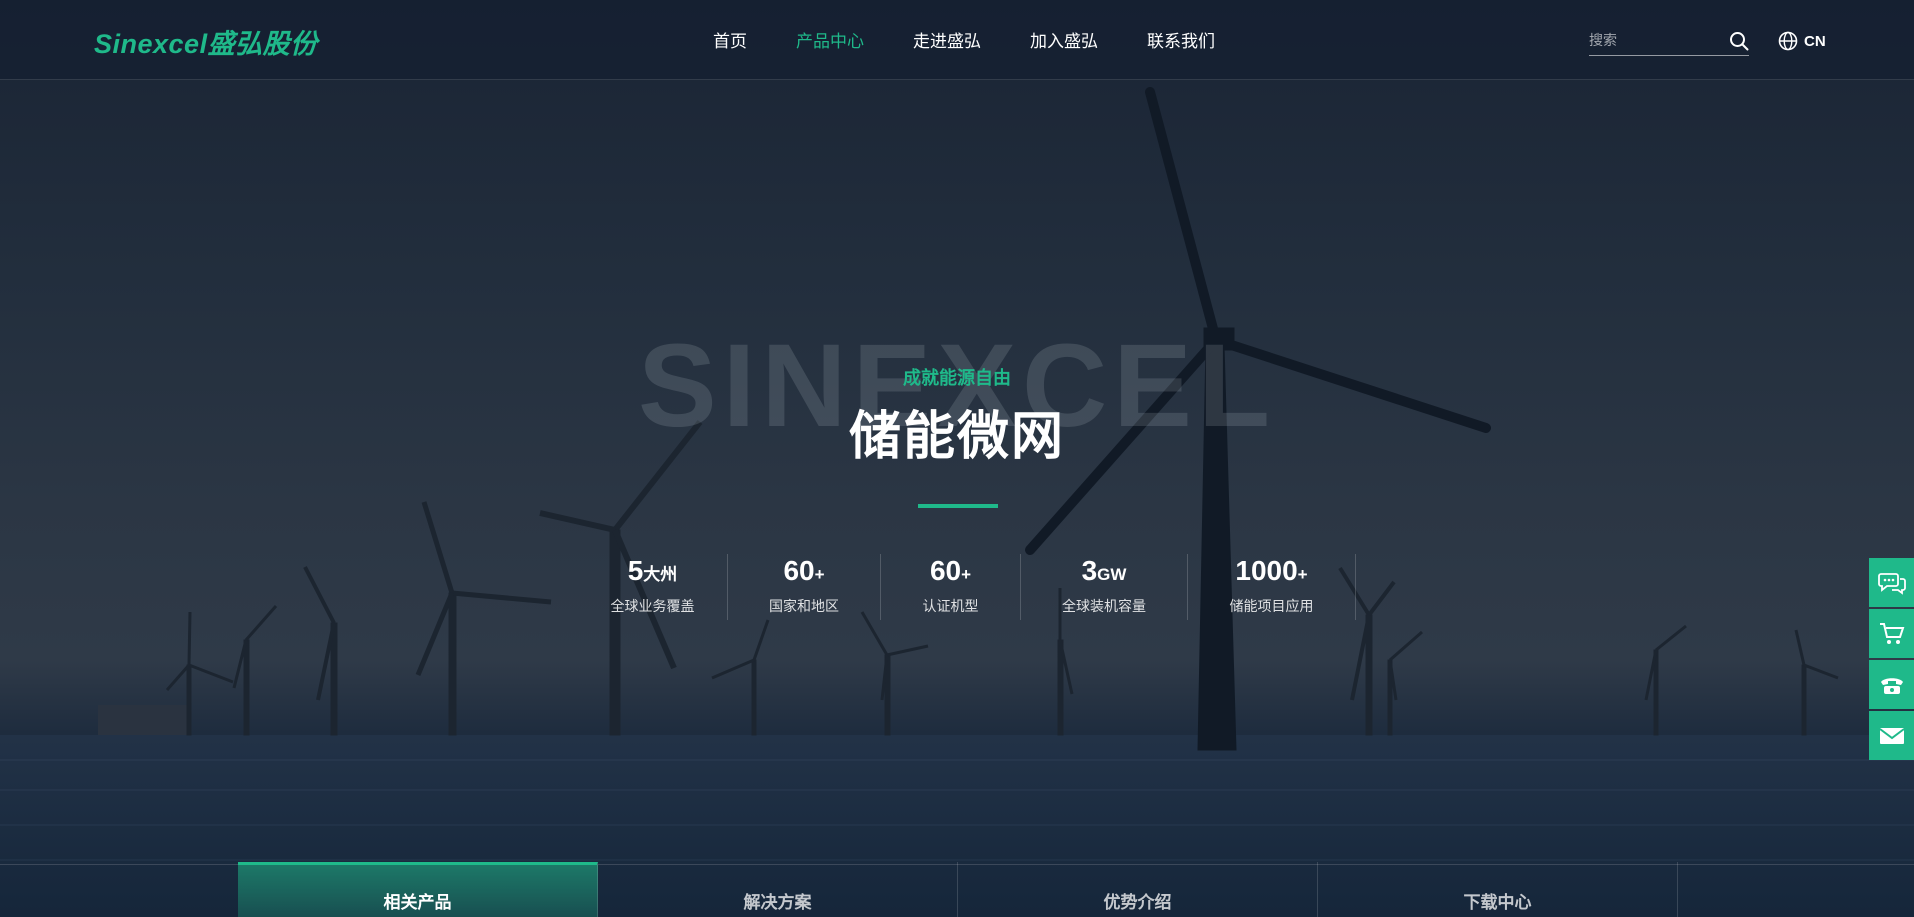 This screenshot has height=917, width=1914. Describe the element at coordinates (830, 39) in the screenshot. I see `nav-item-products: 产品中心` at that location.